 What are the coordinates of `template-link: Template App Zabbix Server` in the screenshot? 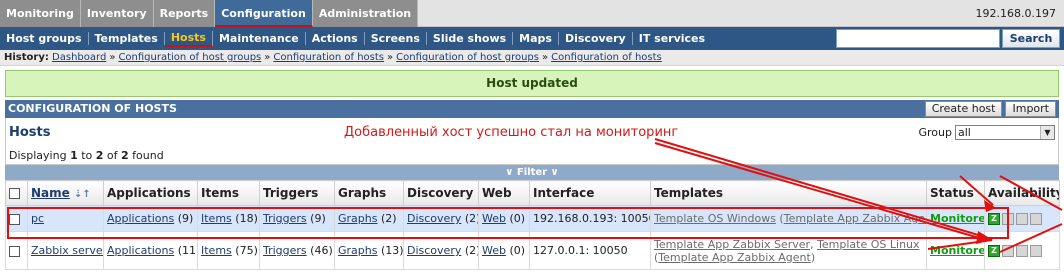 It's located at (732, 244).